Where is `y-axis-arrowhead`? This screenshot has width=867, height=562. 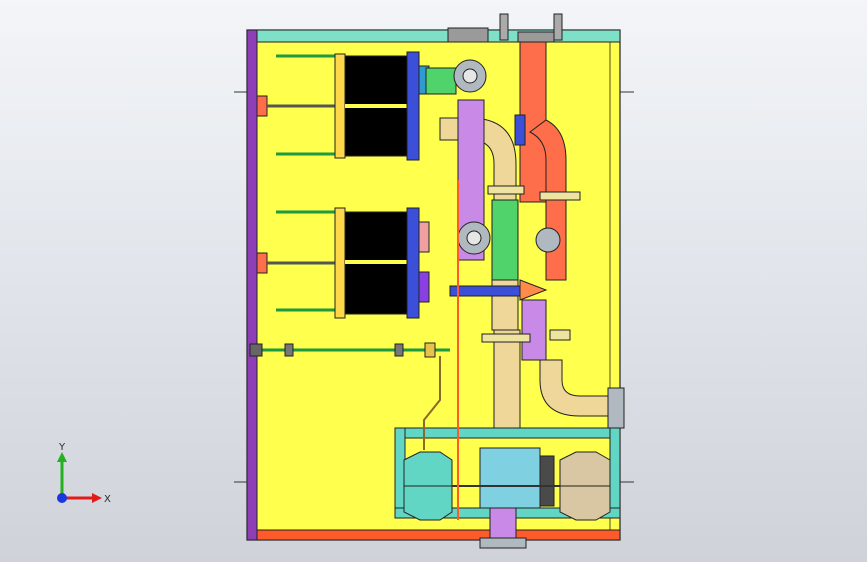 y-axis-arrowhead is located at coordinates (62, 457).